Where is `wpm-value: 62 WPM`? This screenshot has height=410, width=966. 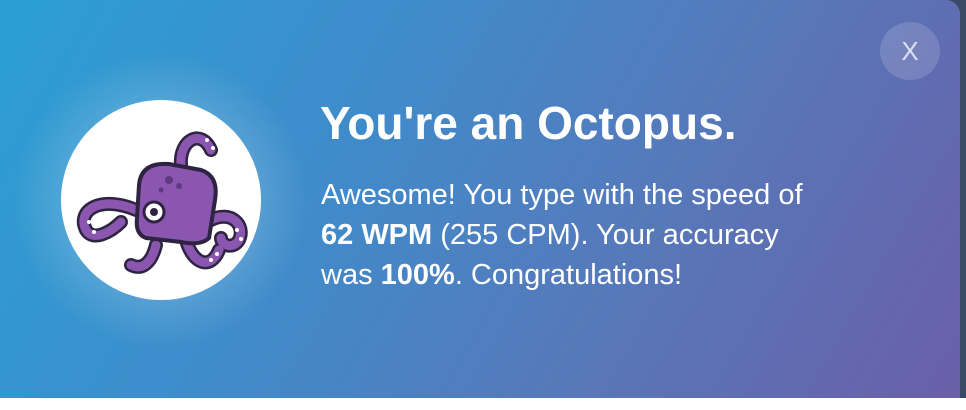 wpm-value: 62 WPM is located at coordinates (377, 235).